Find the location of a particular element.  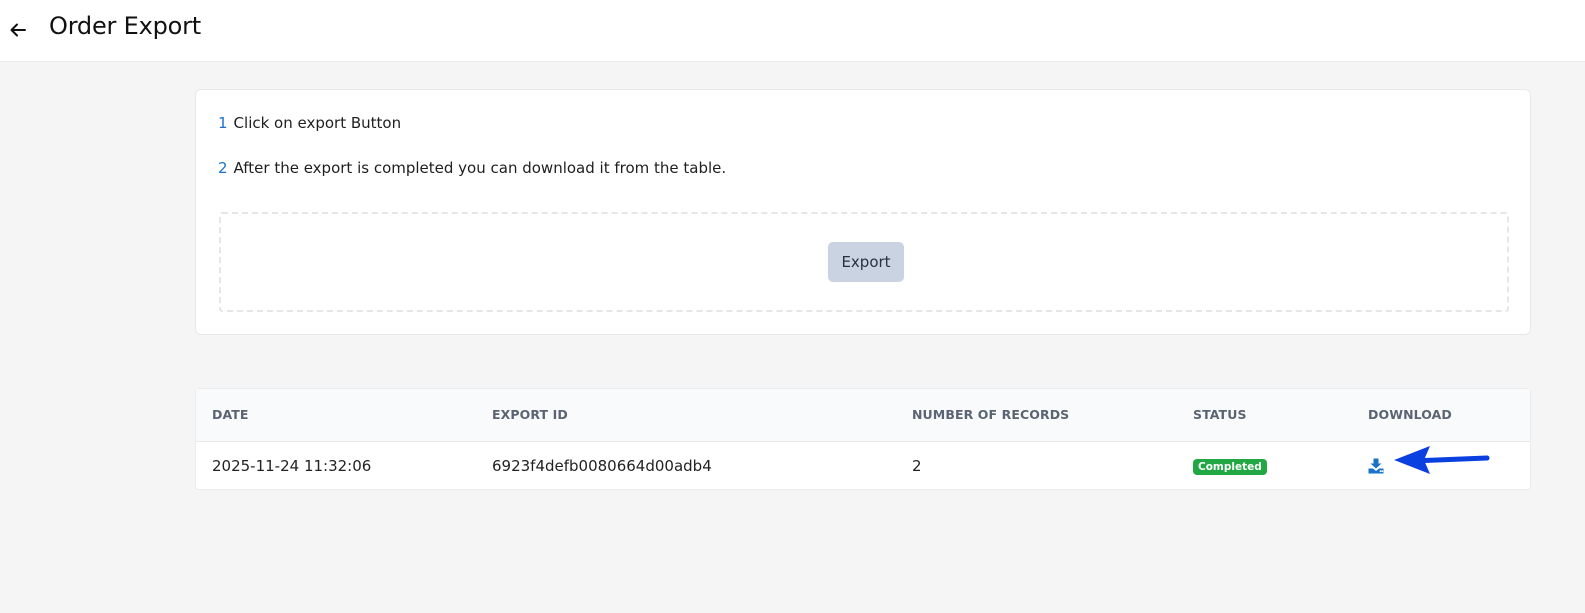

column-header-download: DOWNLOAD is located at coordinates (1410, 414).